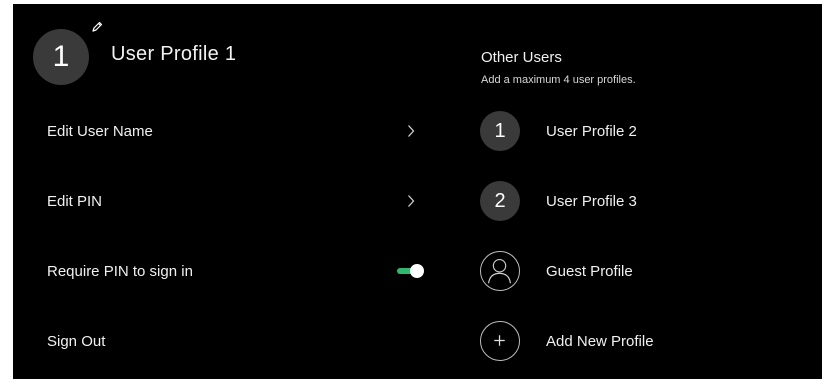 This screenshot has width=836, height=382. I want to click on require-pin-item: Require PIN to sign in, so click(235, 271).